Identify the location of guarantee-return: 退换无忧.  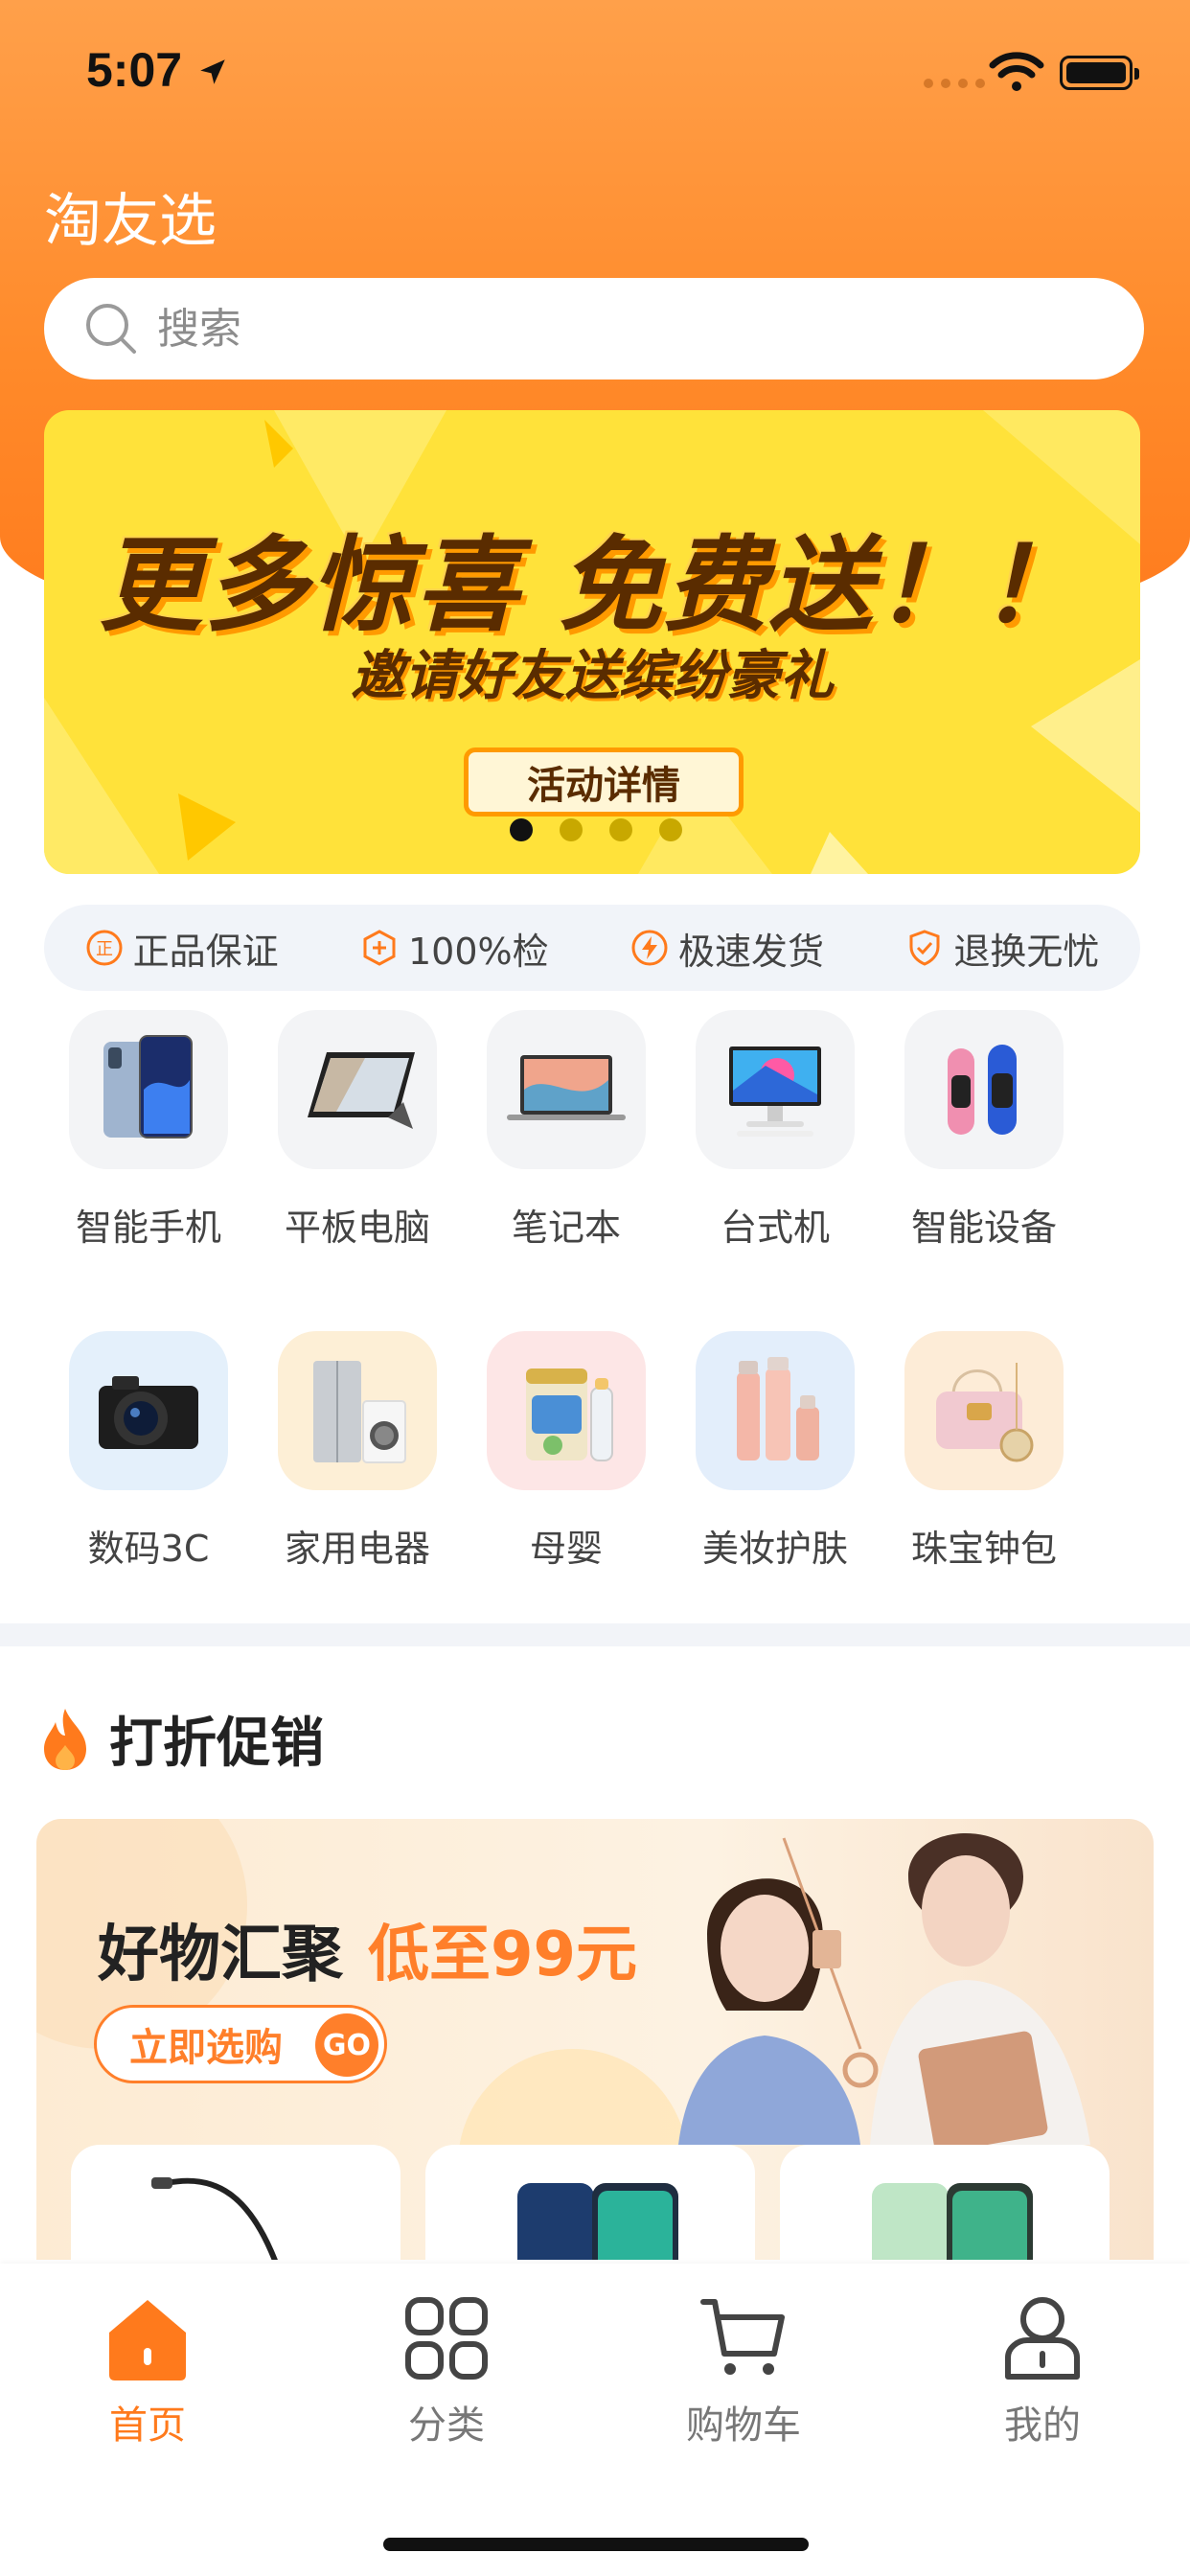
(1002, 948).